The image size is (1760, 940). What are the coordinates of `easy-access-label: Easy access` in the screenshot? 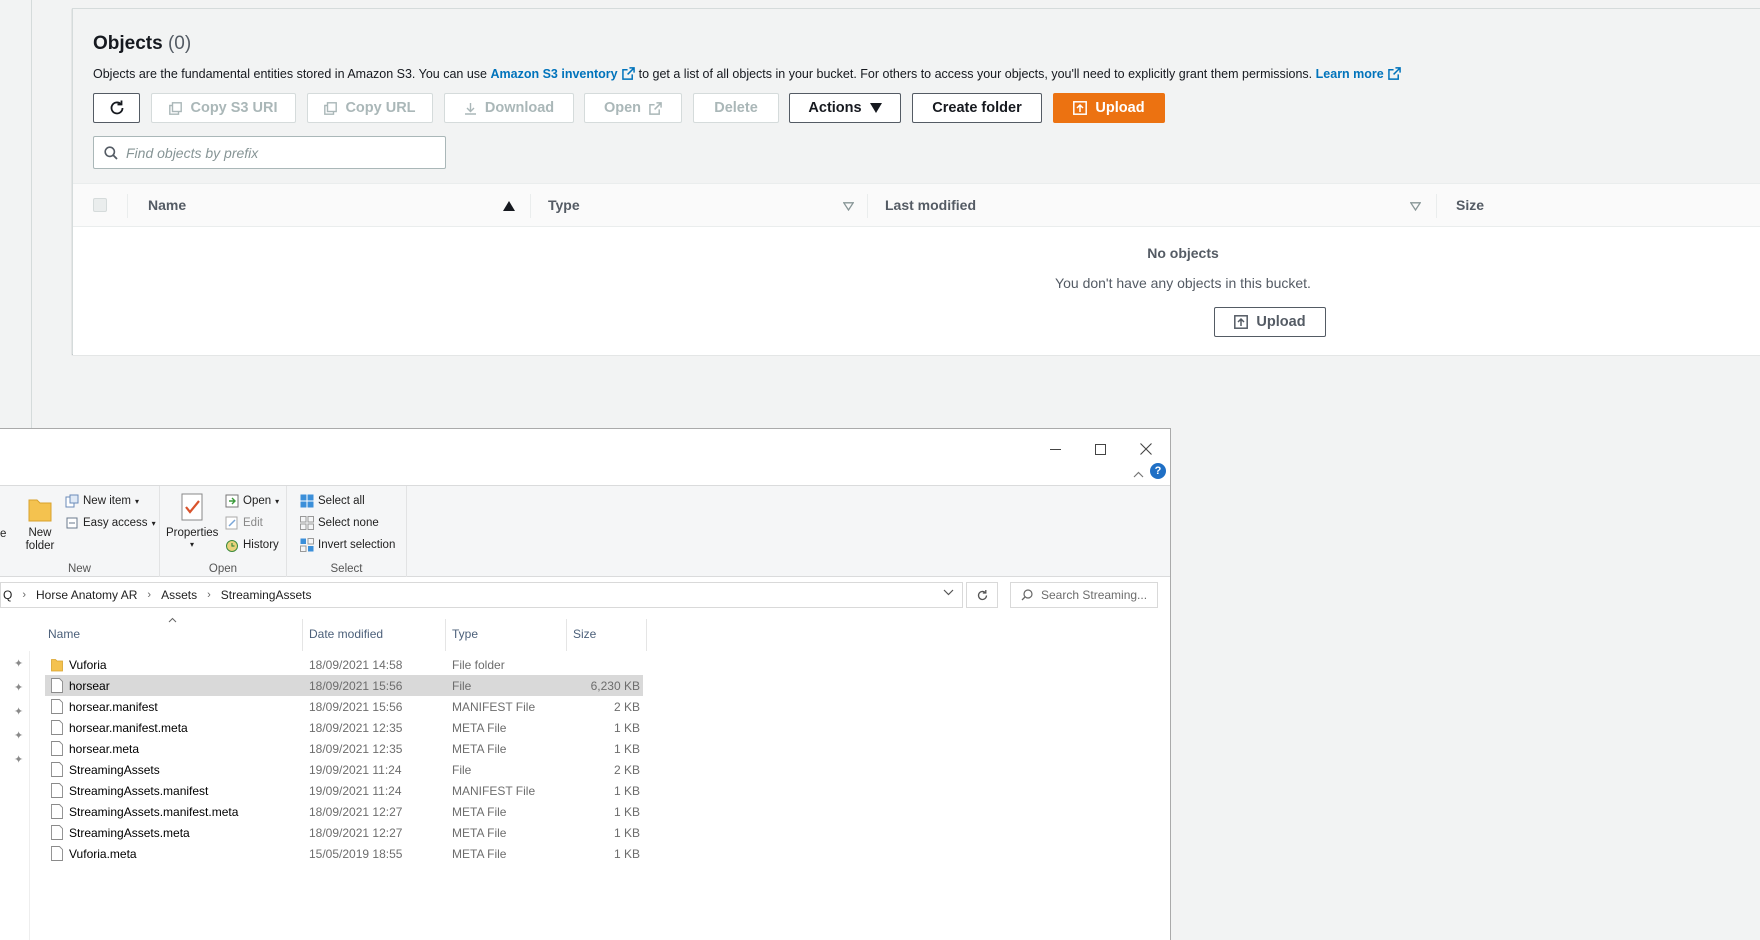 It's located at (115, 523).